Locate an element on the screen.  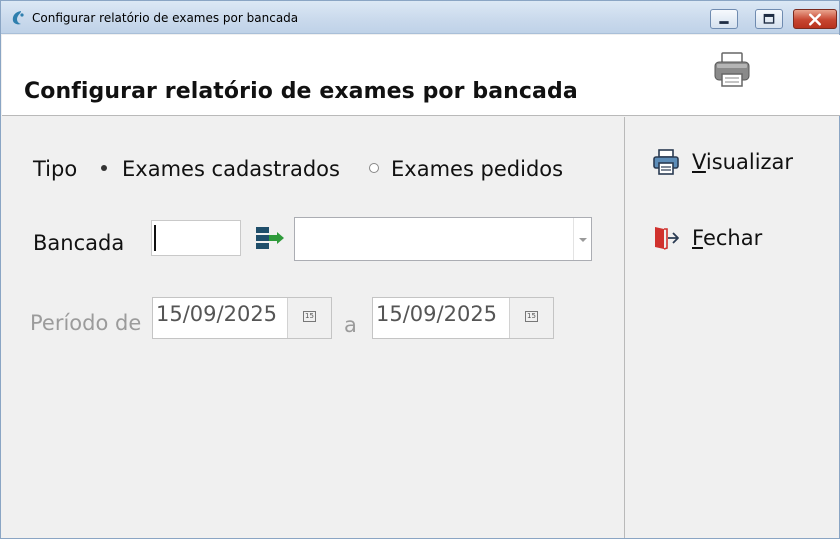
bancada-label: Bancada is located at coordinates (79, 243).